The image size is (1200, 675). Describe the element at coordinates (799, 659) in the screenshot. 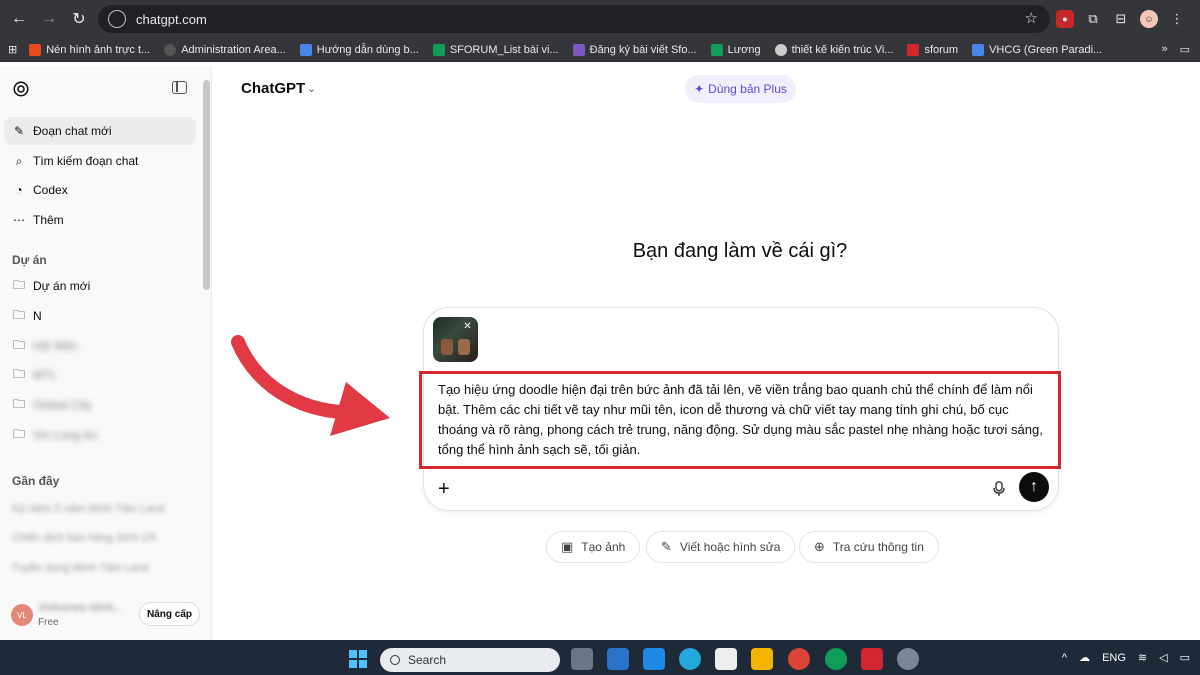

I see `chrome-icon` at that location.